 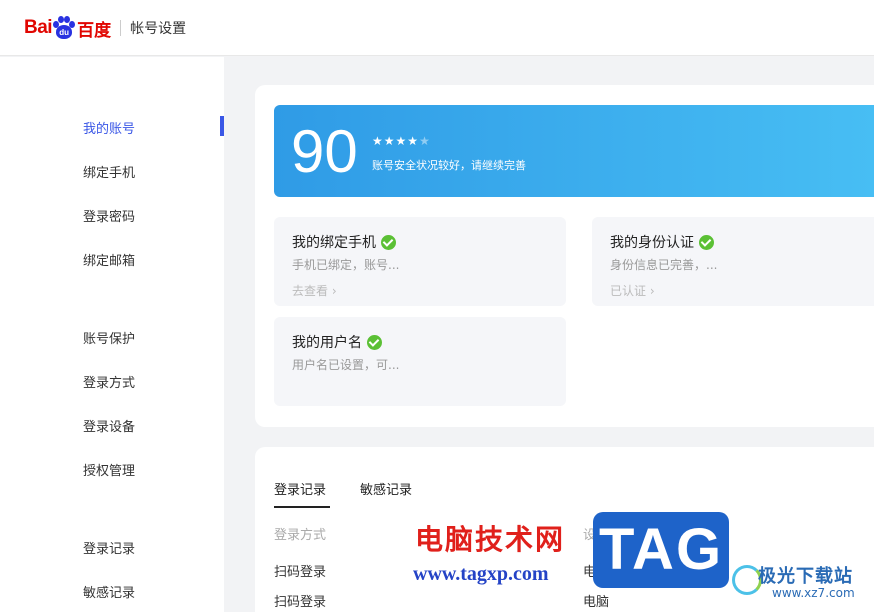 I want to click on sidebar-item-login-method: 登录方式, so click(x=109, y=381).